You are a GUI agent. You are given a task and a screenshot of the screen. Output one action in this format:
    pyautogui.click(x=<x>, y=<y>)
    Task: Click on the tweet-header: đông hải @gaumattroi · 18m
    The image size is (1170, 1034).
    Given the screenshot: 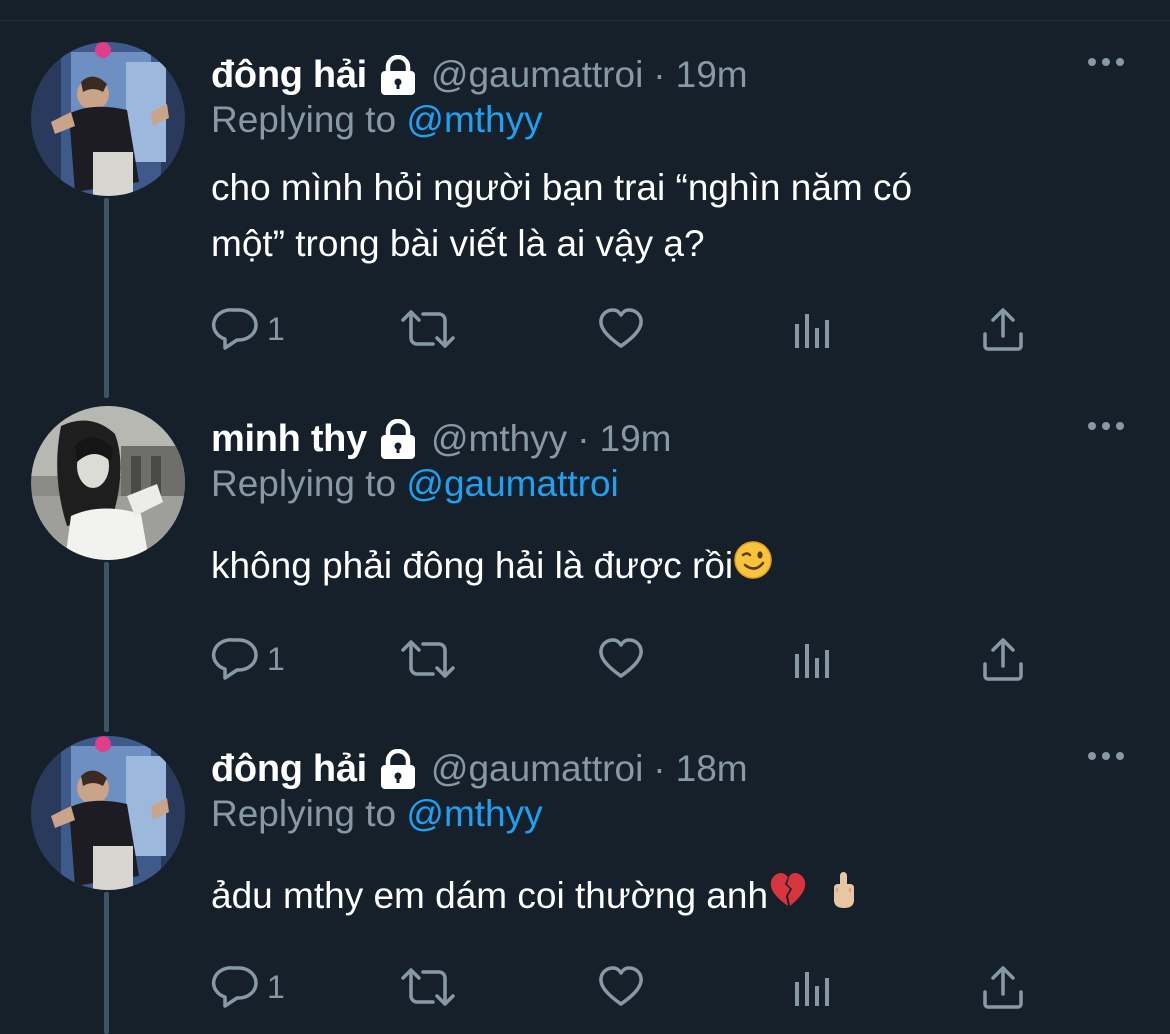 What is the action you would take?
    pyautogui.click(x=479, y=769)
    